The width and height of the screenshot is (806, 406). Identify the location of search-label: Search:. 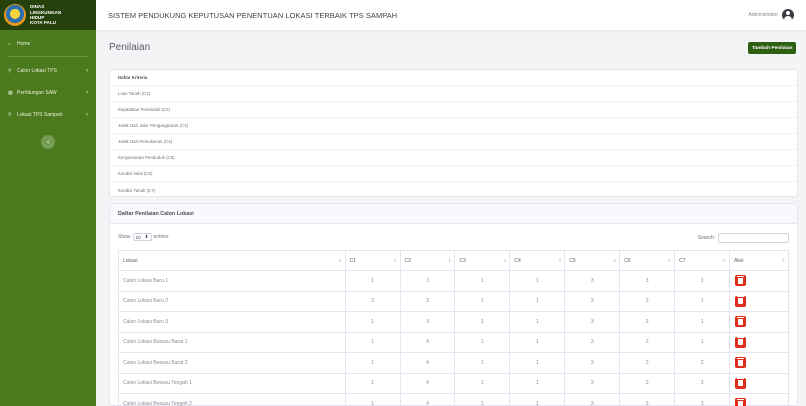
(706, 238).